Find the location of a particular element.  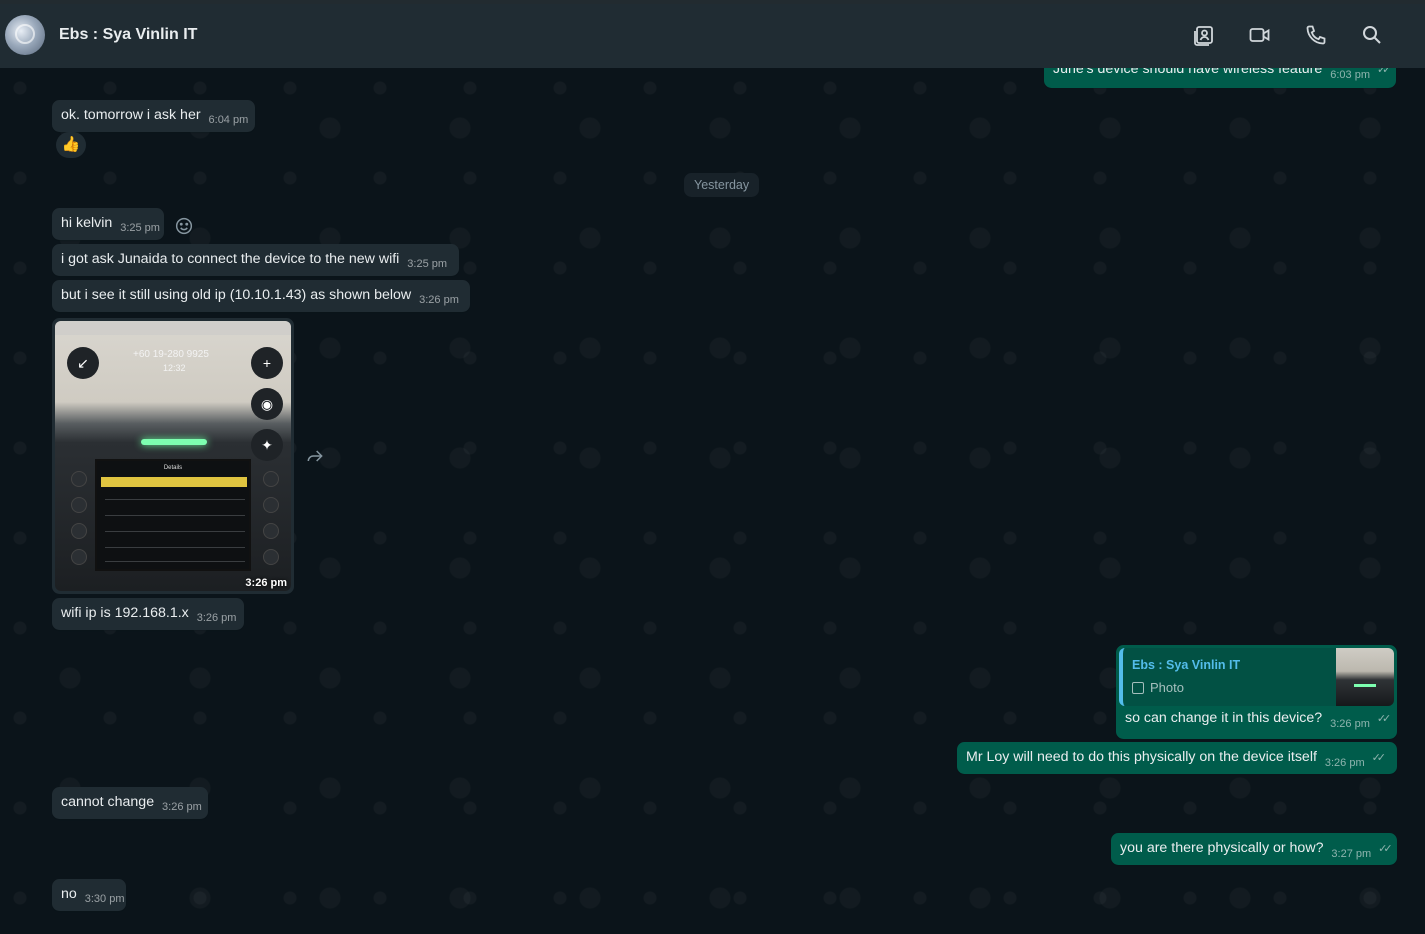

message-text: wifi ip is 192.168.1.x is located at coordinates (125, 613).